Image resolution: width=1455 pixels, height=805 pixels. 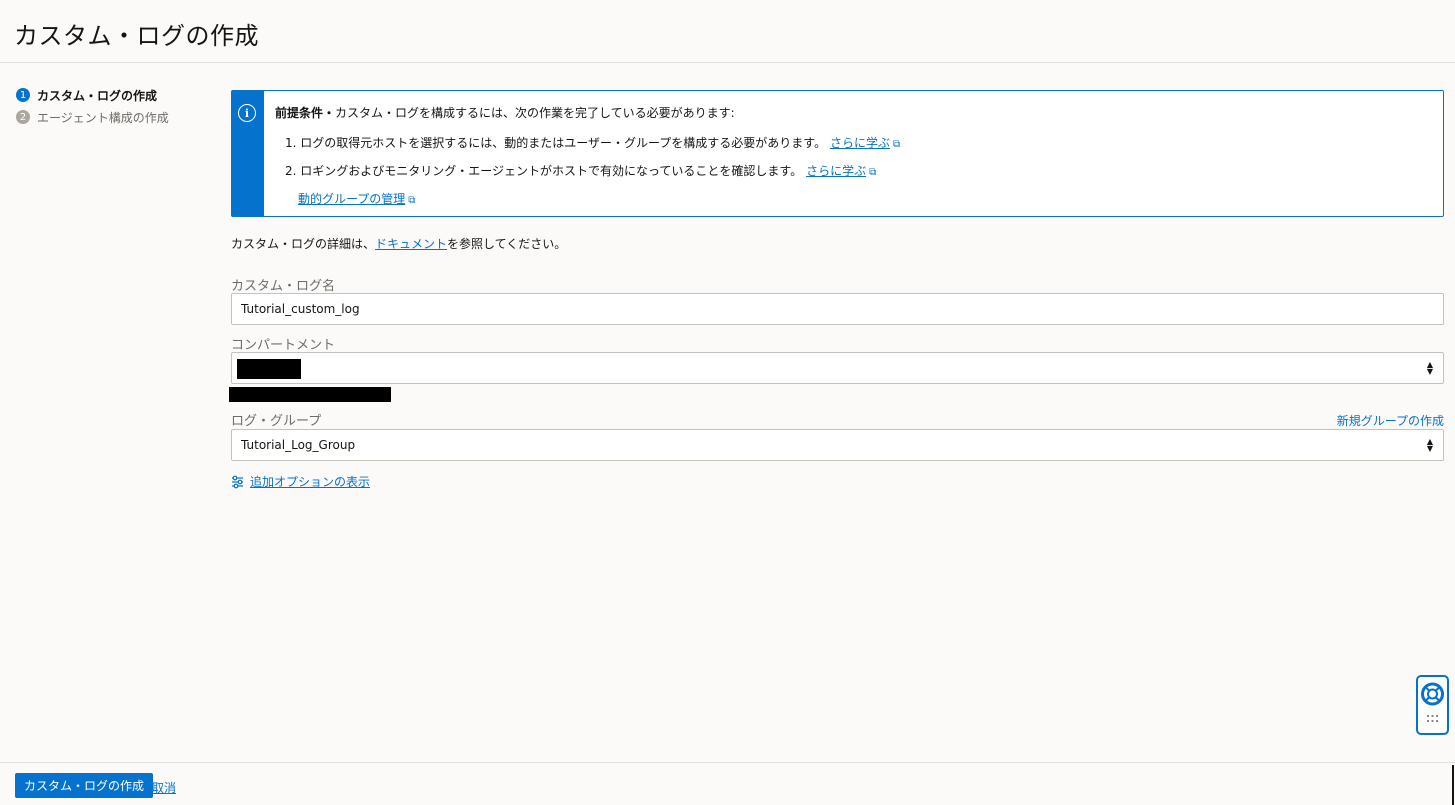 What do you see at coordinates (237, 481) in the screenshot?
I see `sliders-icon` at bounding box center [237, 481].